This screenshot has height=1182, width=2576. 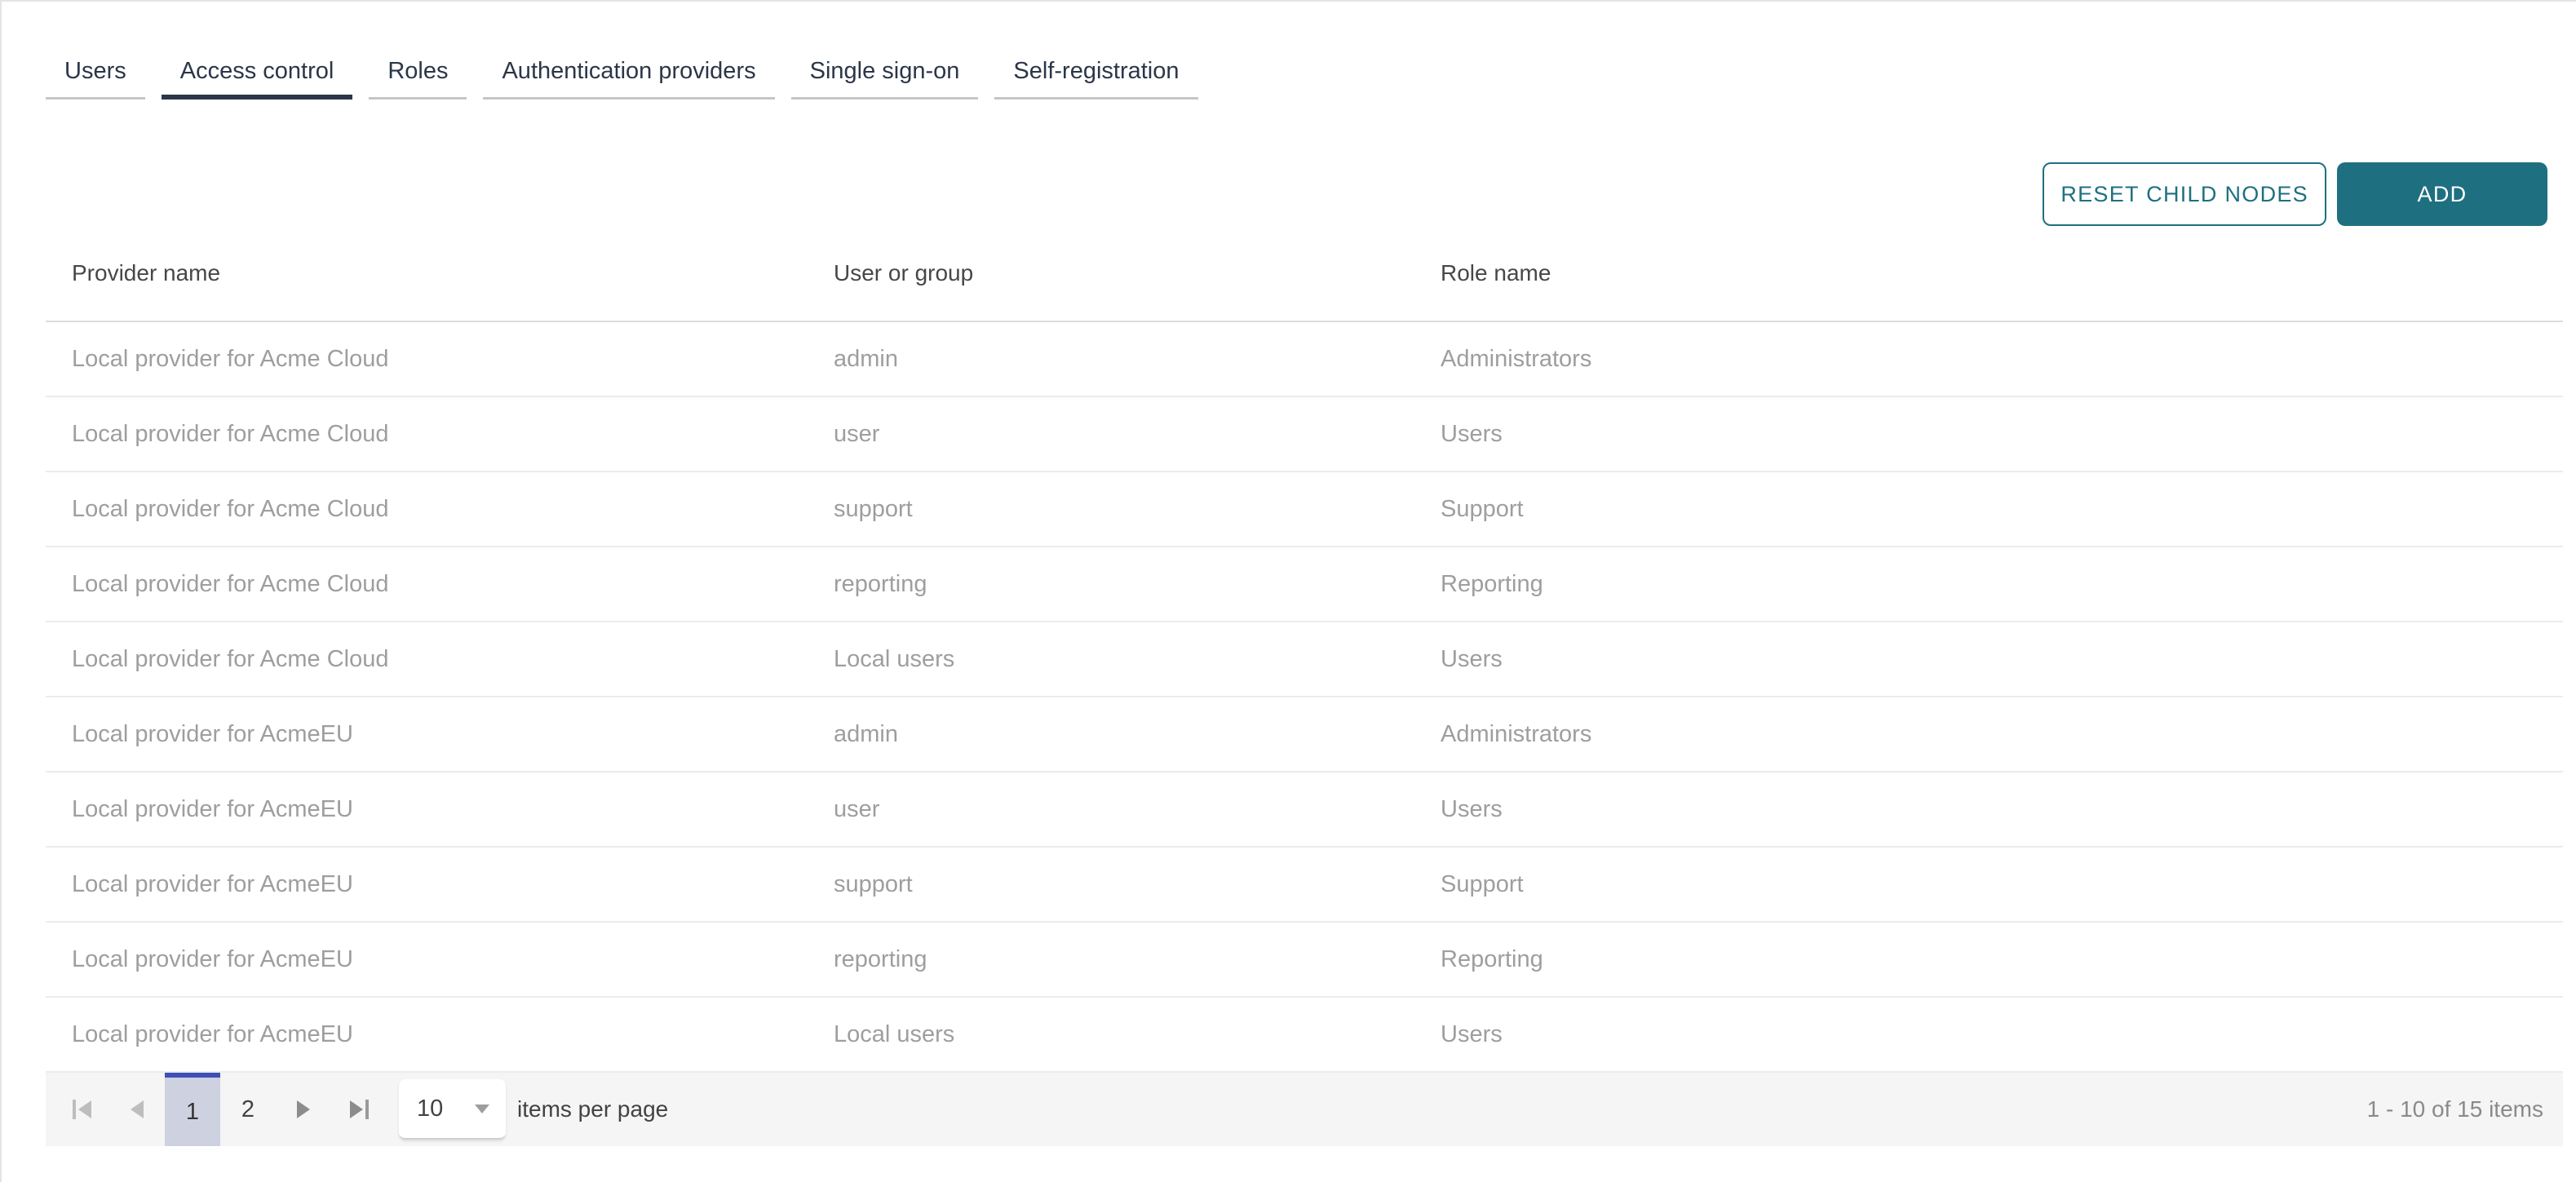 I want to click on tab-authentication-providers: Authentication providers, so click(x=629, y=67).